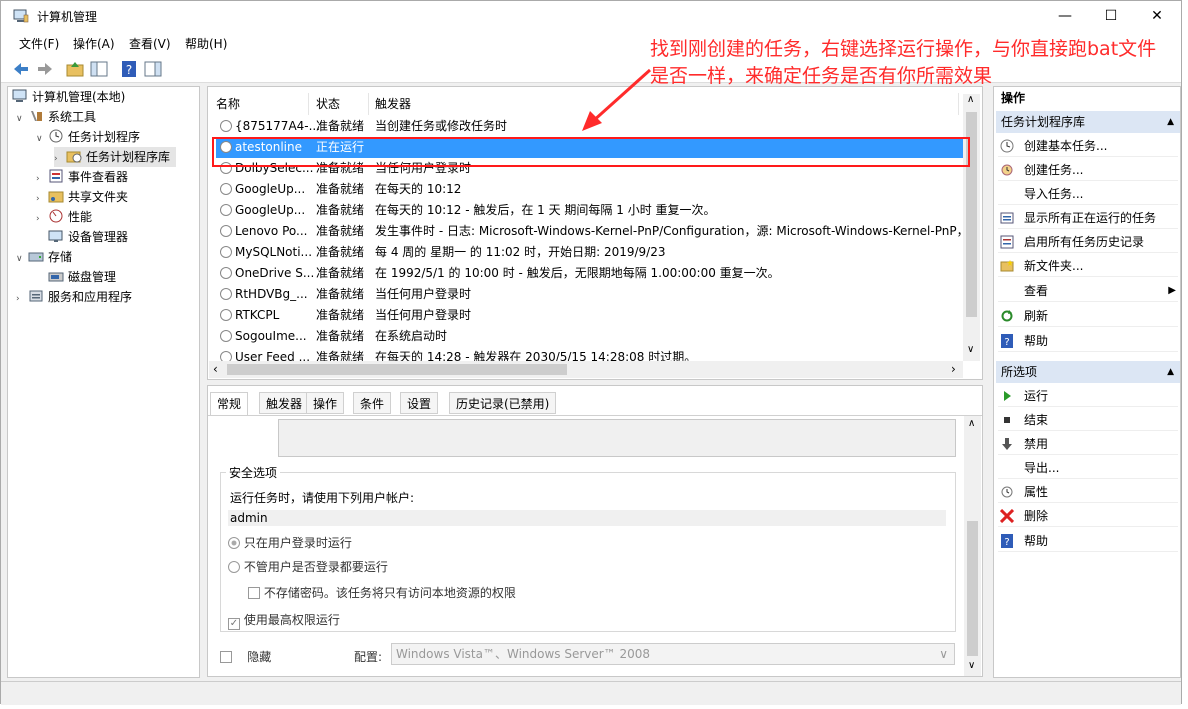  Describe the element at coordinates (150, 43) in the screenshot. I see `menu-view: 查看(V)` at that location.